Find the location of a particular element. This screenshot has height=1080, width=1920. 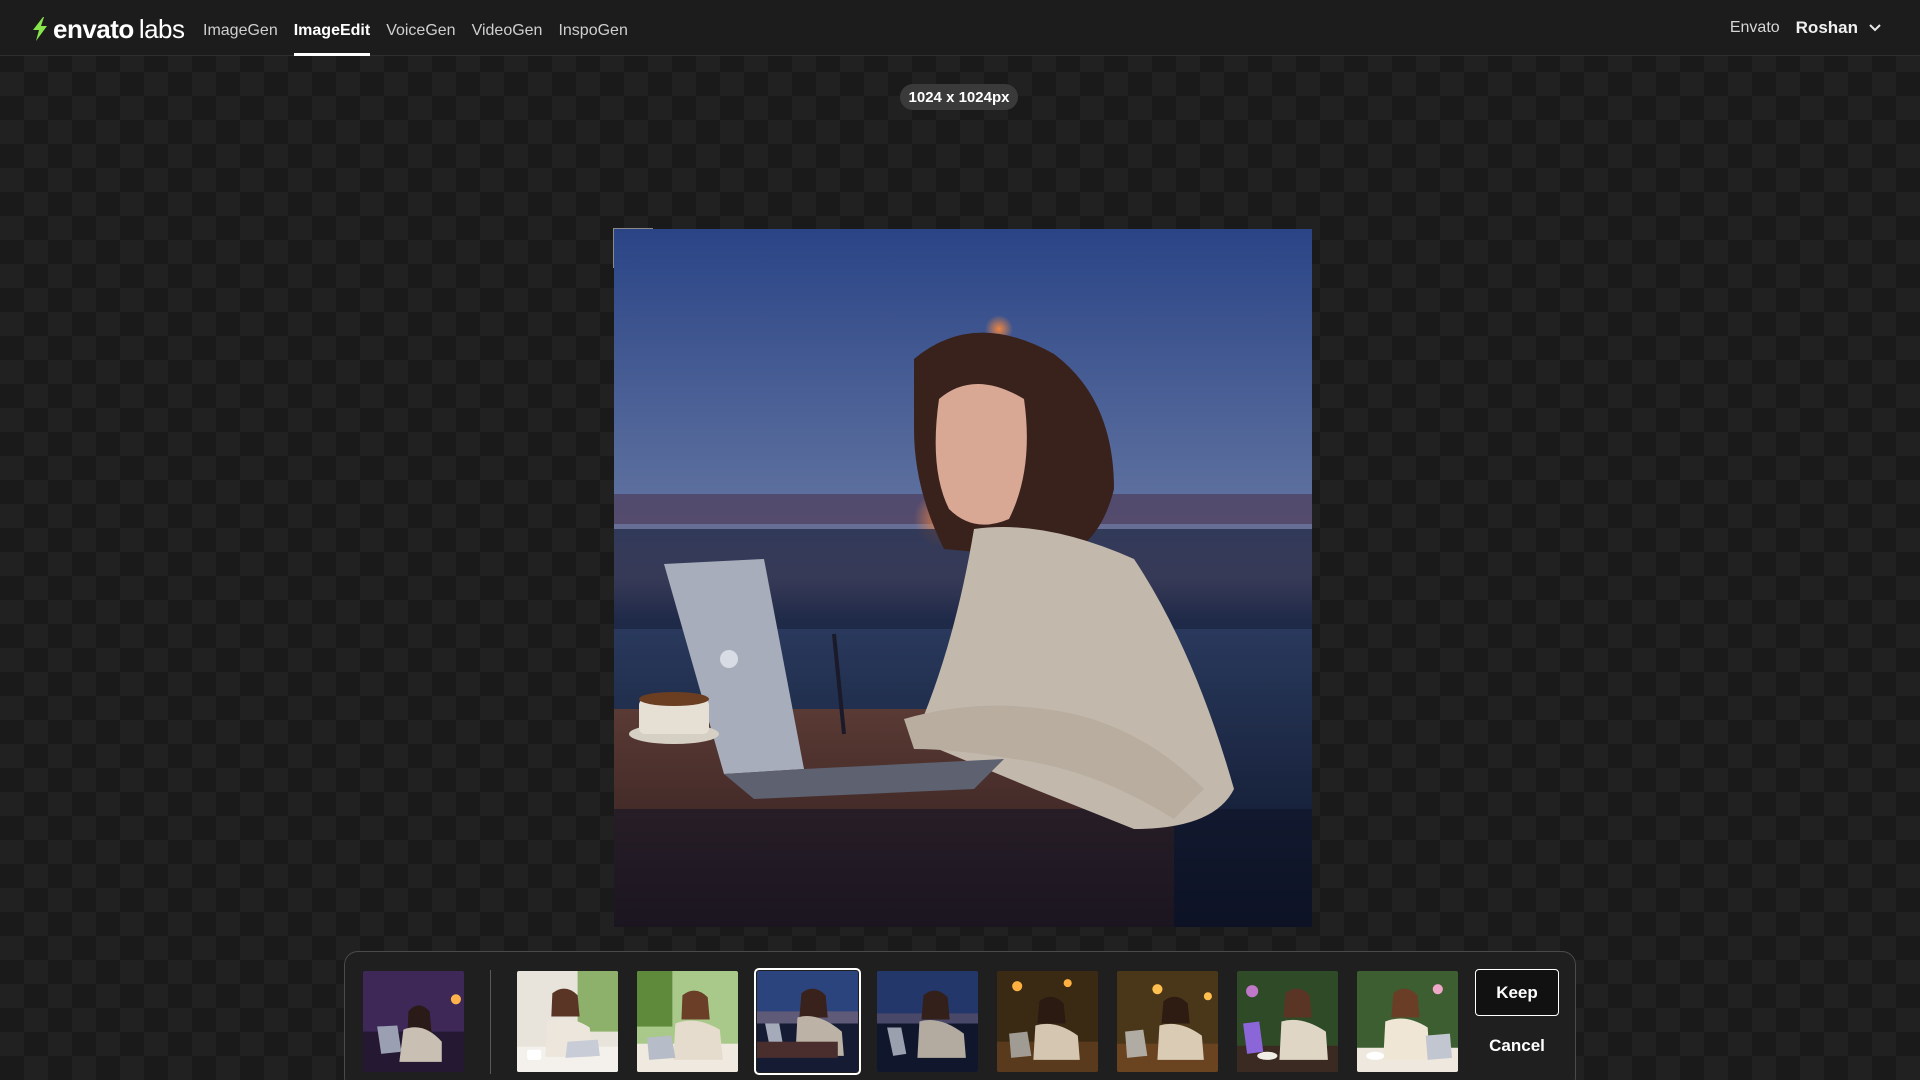

envato-leaf-icon is located at coordinates (40, 29).